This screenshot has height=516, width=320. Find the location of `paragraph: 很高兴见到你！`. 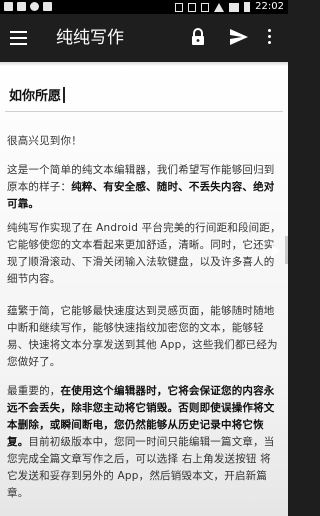

paragraph: 很高兴见到你！ is located at coordinates (144, 141).